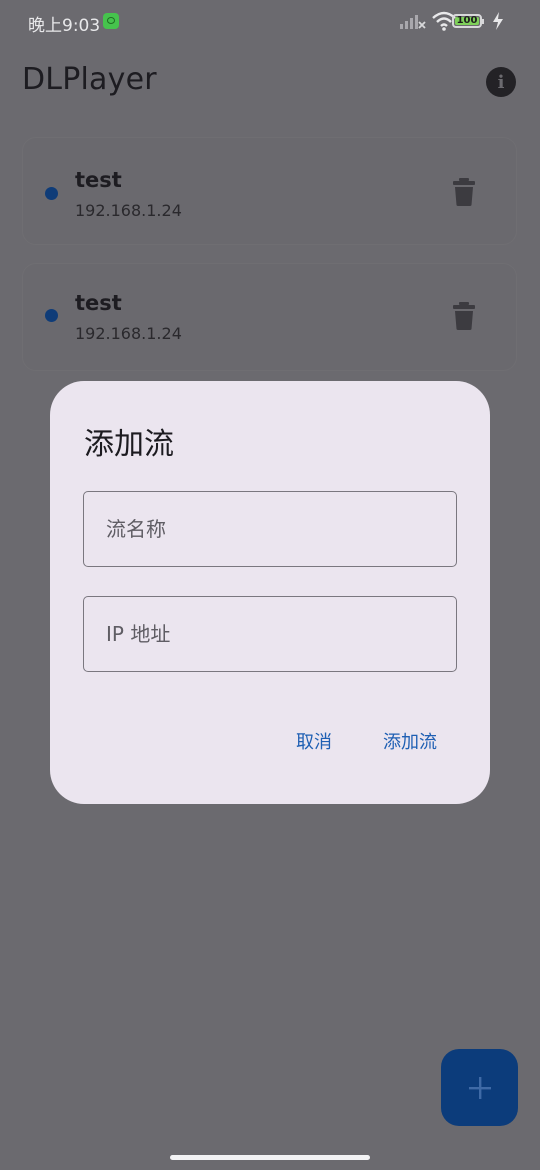 This screenshot has width=540, height=1170. Describe the element at coordinates (314, 741) in the screenshot. I see `cancel-button: 取消` at that location.